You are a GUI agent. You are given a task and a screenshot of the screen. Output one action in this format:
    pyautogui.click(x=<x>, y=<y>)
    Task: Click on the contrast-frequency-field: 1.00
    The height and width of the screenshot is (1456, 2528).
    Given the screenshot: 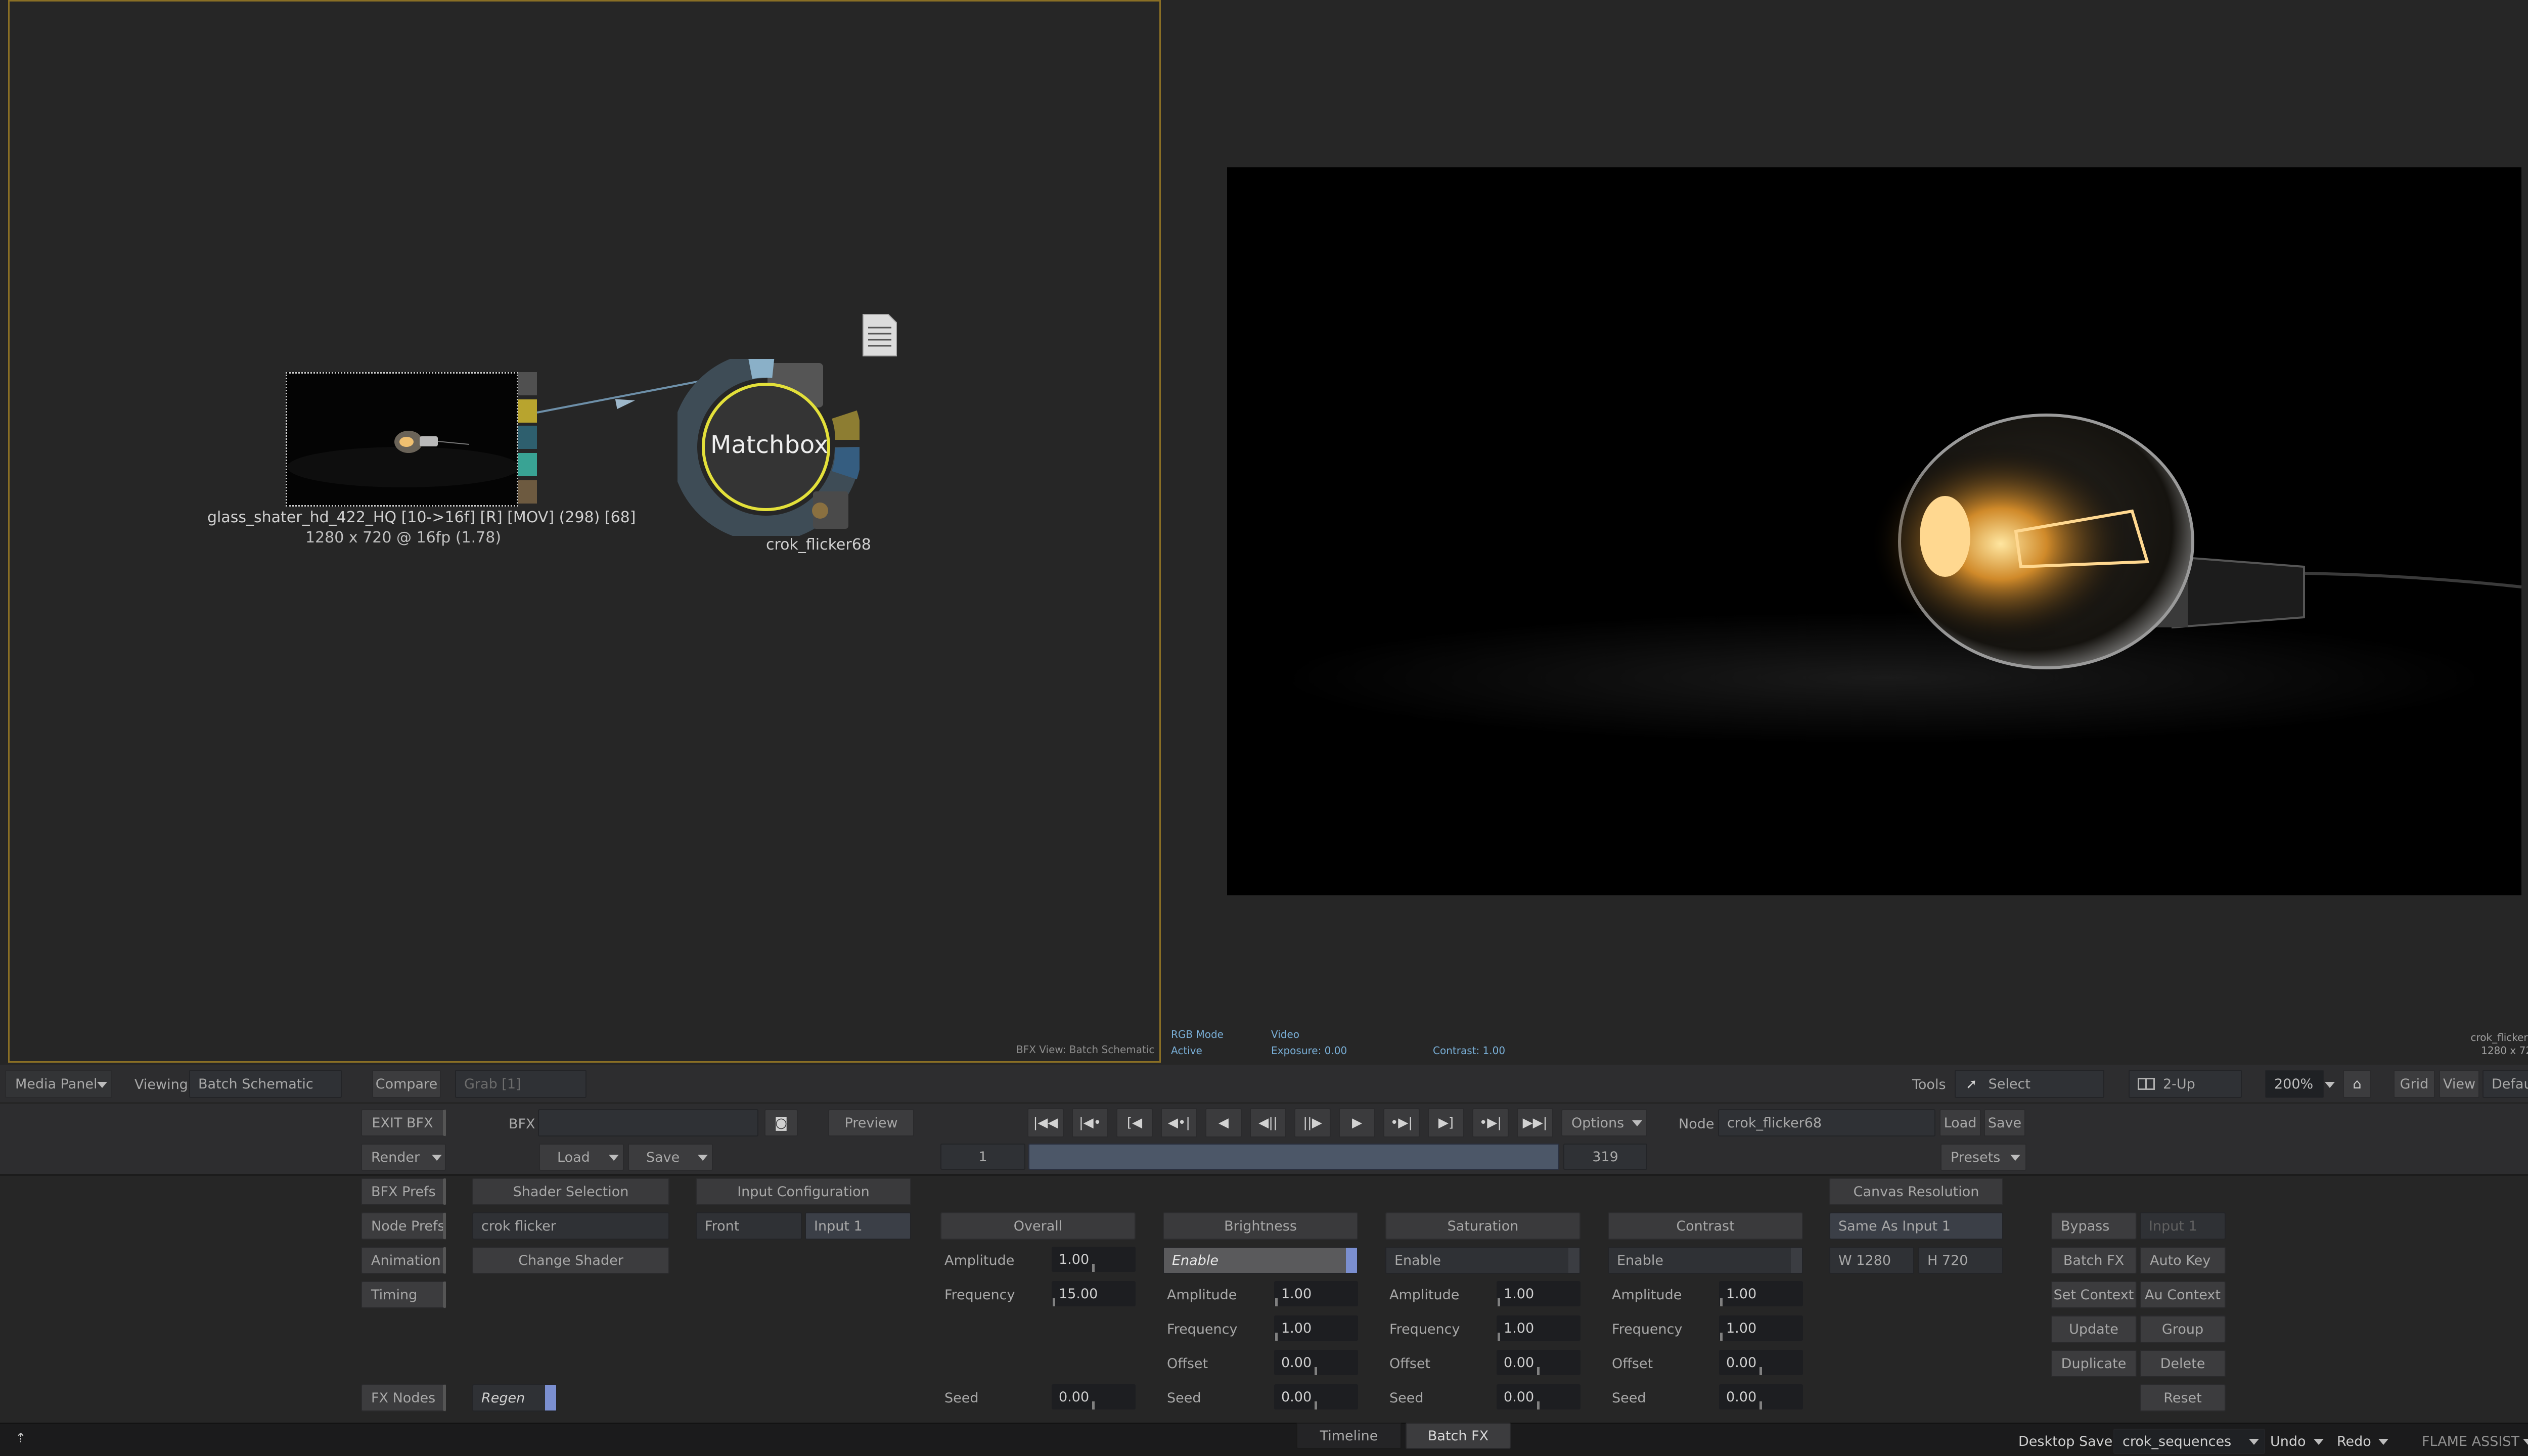 What is the action you would take?
    pyautogui.click(x=1761, y=1328)
    